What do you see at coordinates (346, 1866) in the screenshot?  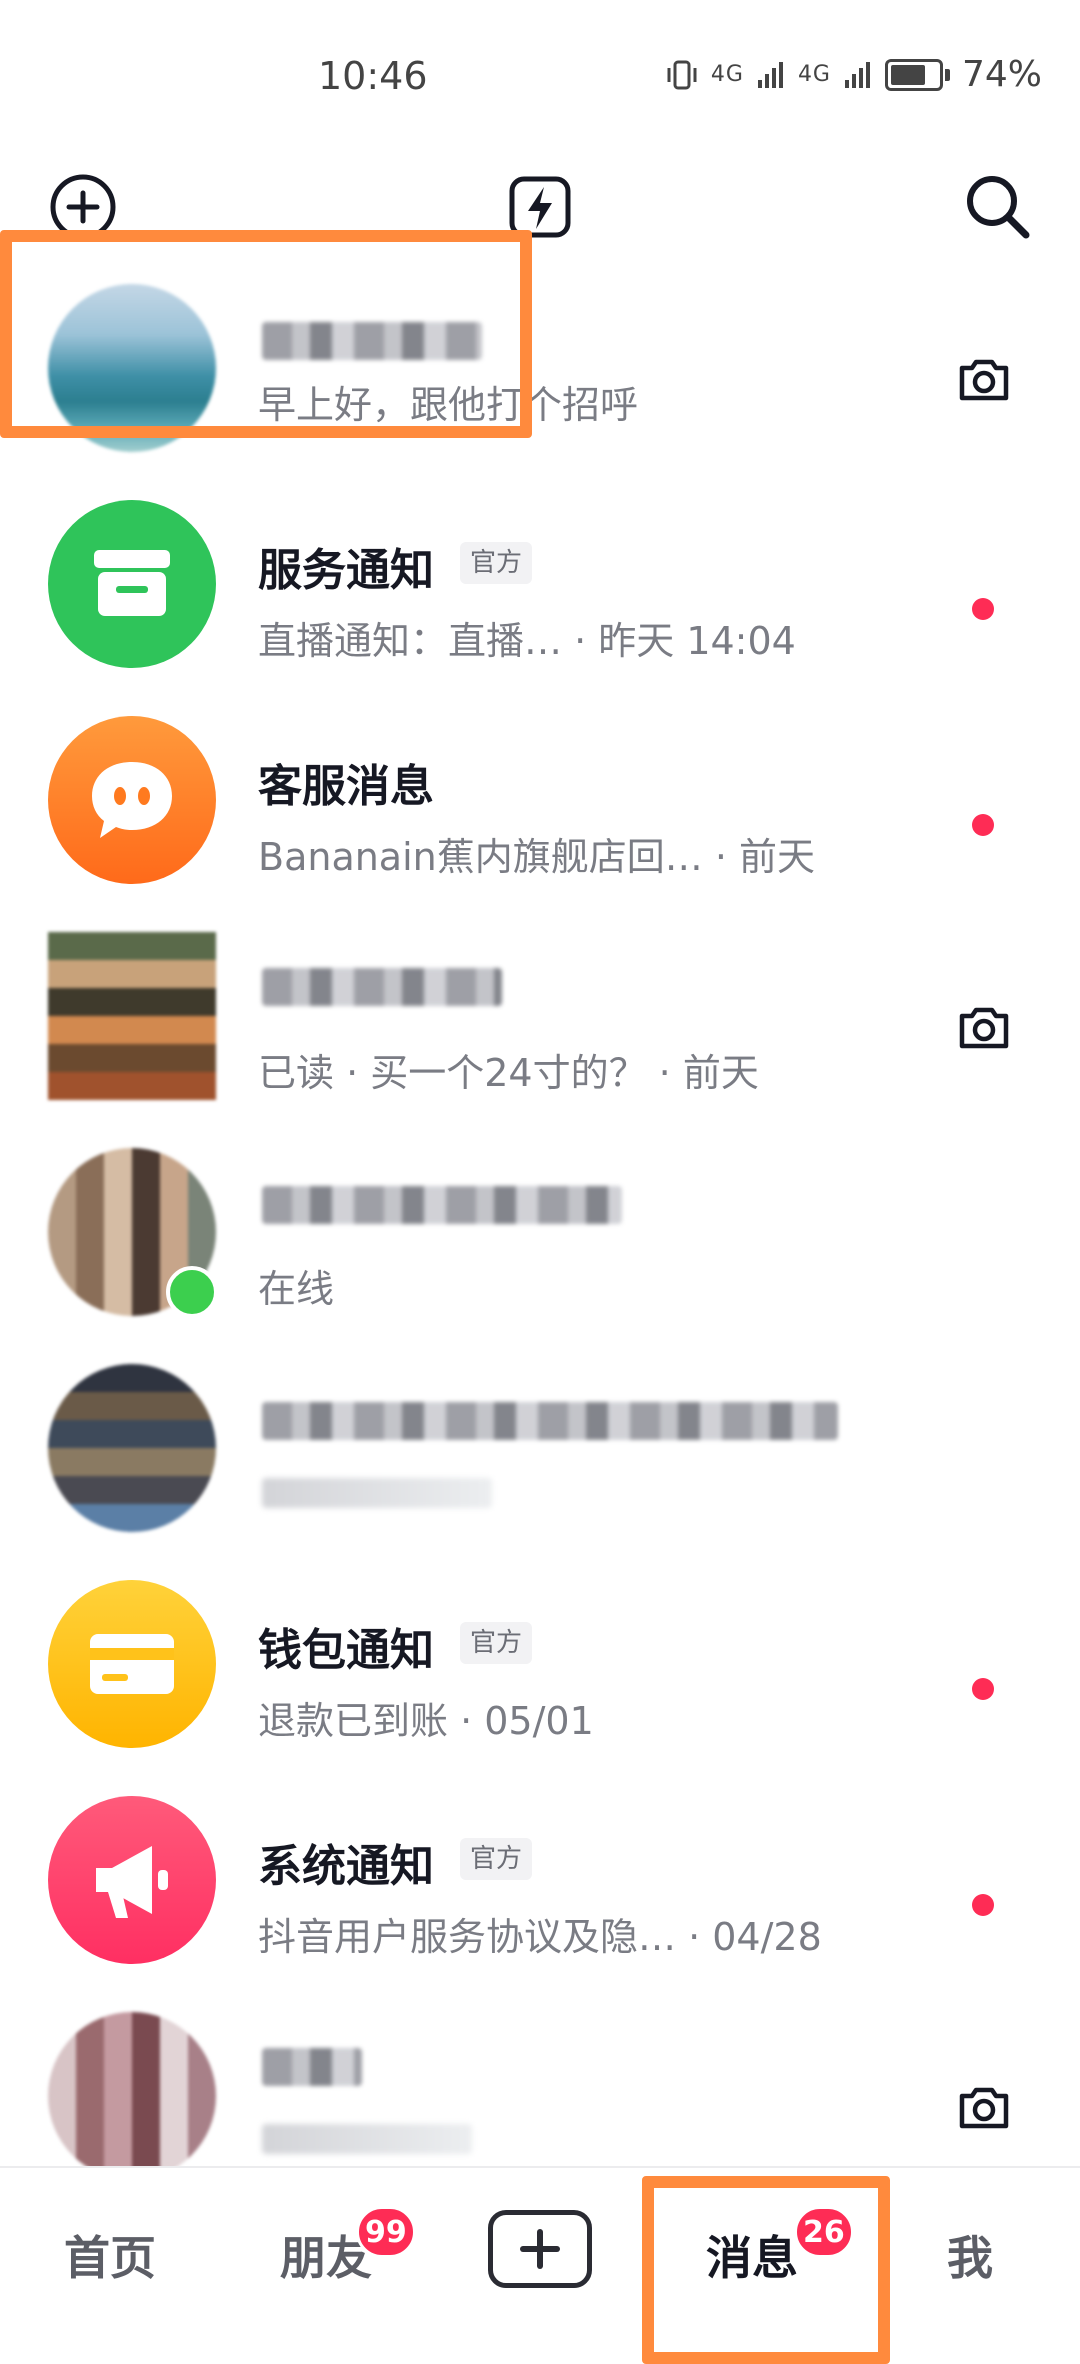 I see `list-item-name: 系统通知` at bounding box center [346, 1866].